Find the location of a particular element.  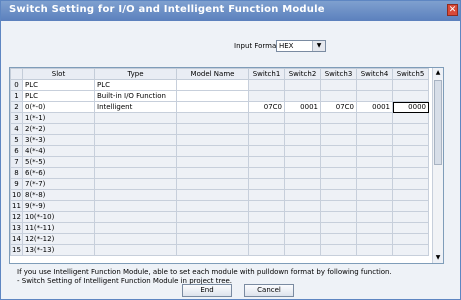

table-row: 13 11(*-11) is located at coordinates (219, 228).